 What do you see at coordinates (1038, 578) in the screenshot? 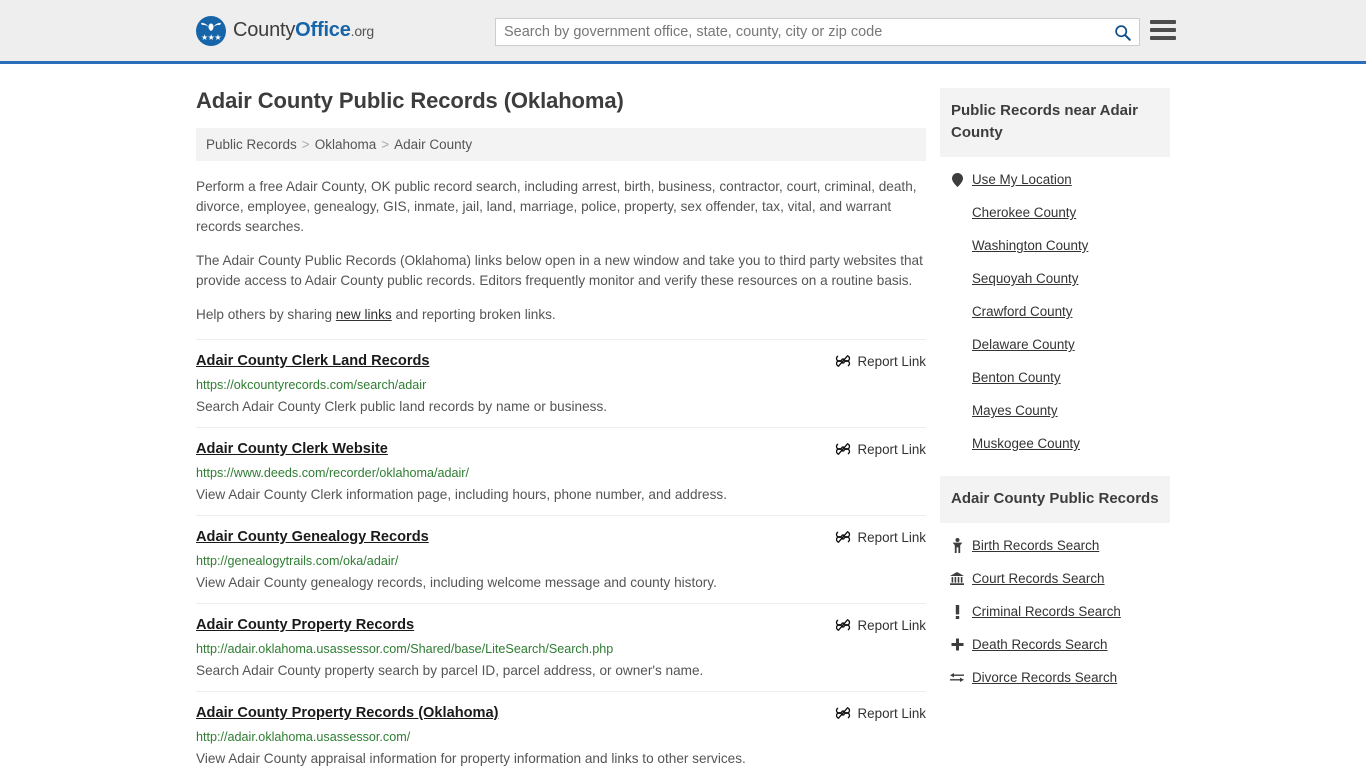
I see `sidebar-records-link: Court Records Search` at bounding box center [1038, 578].